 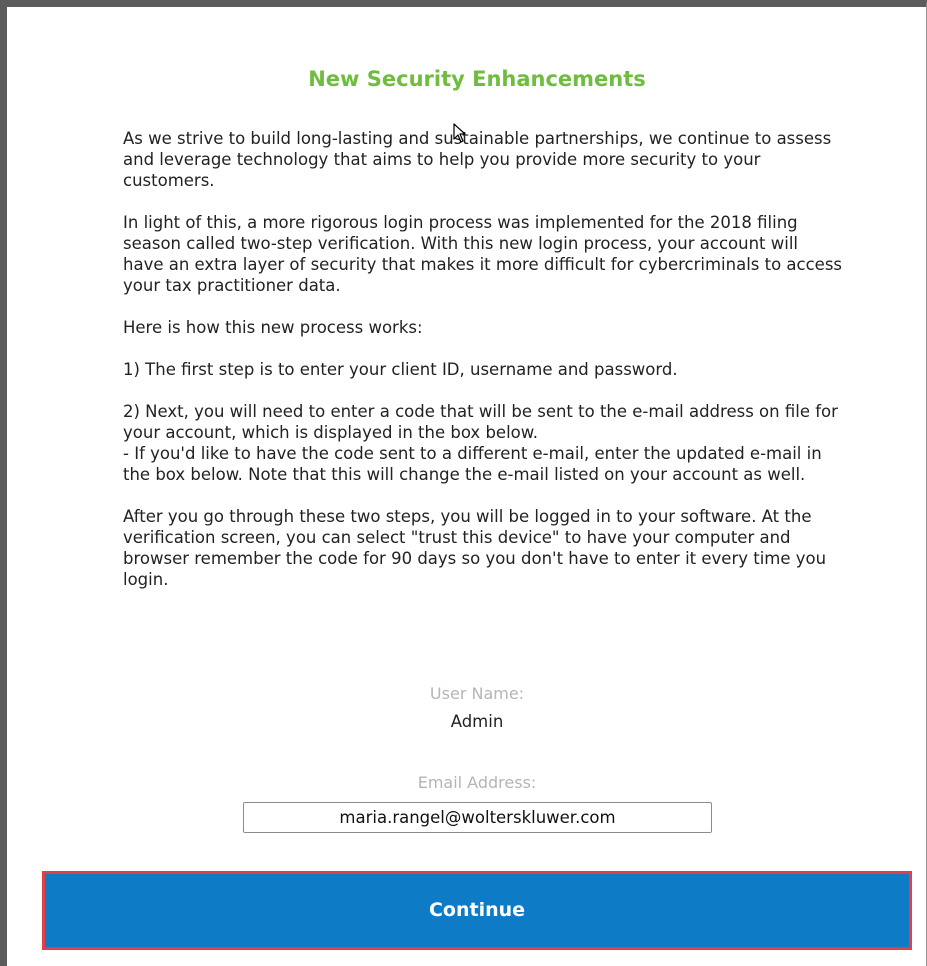 I want to click on continue-button: Continue, so click(x=477, y=910).